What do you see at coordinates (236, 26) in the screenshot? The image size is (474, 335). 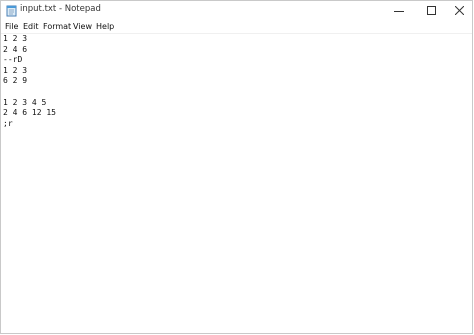 I see `menu-bar: File Edit Format View Help` at bounding box center [236, 26].